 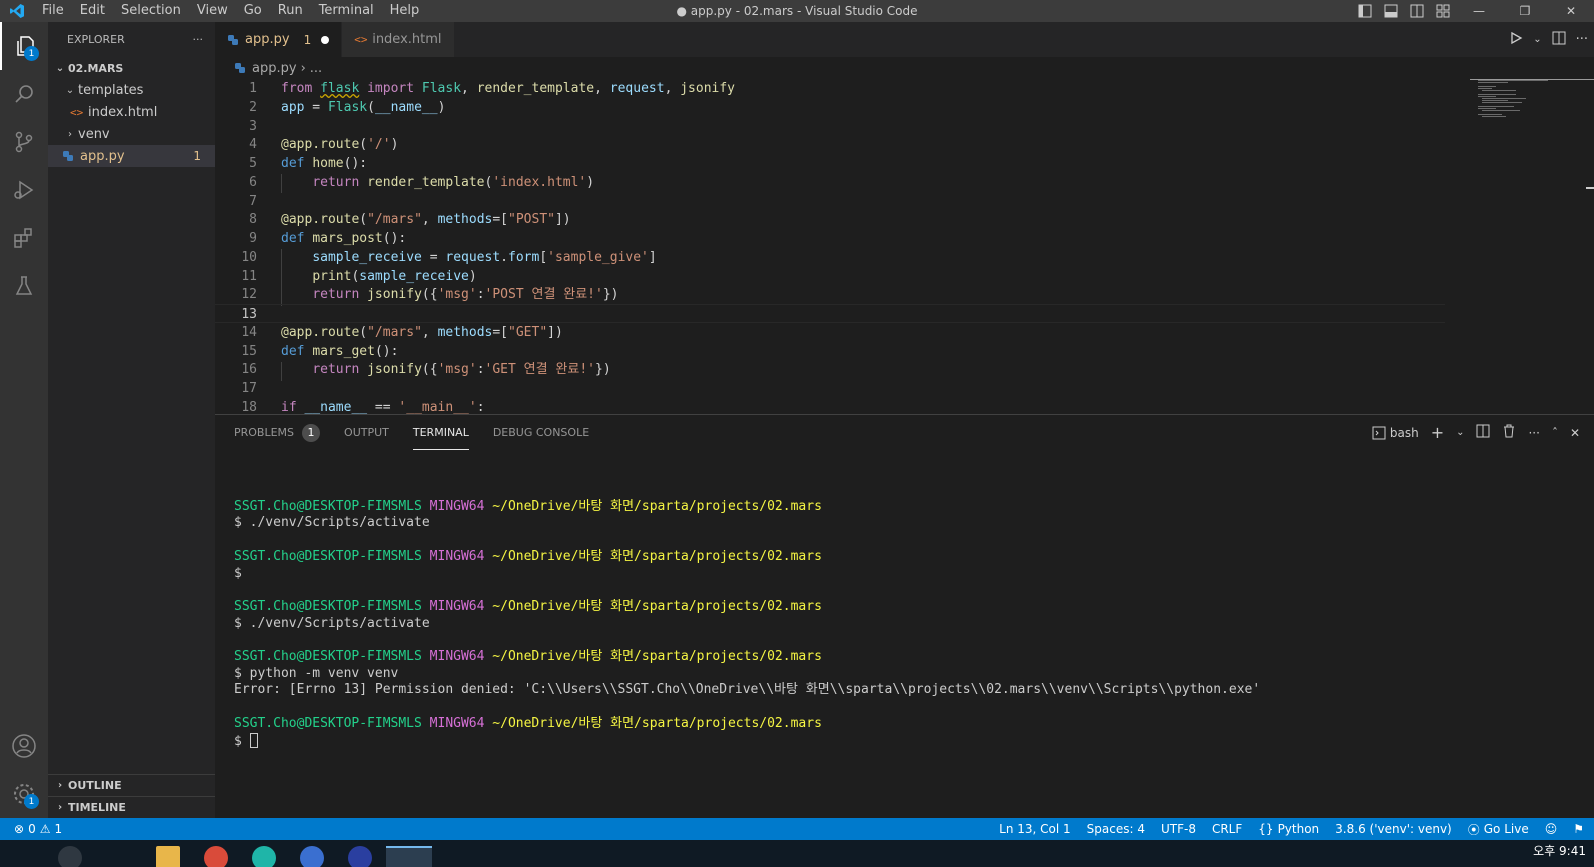 What do you see at coordinates (267, 39) in the screenshot?
I see `tab-app-py-label: app.py` at bounding box center [267, 39].